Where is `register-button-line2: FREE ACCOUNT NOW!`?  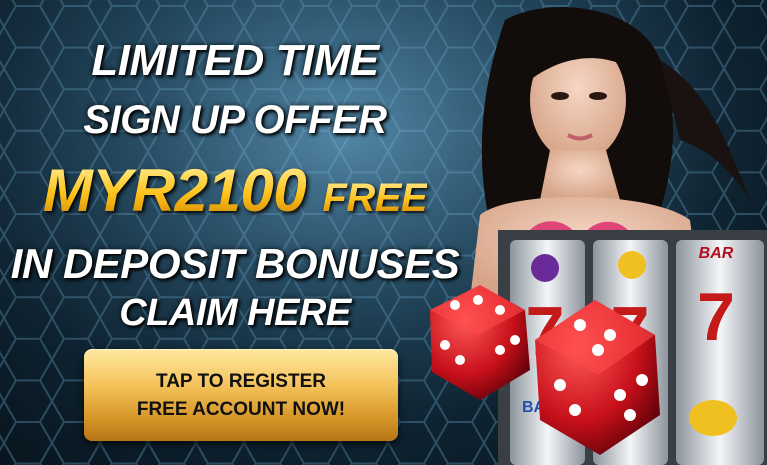
register-button-line2: FREE ACCOUNT NOW! is located at coordinates (241, 409).